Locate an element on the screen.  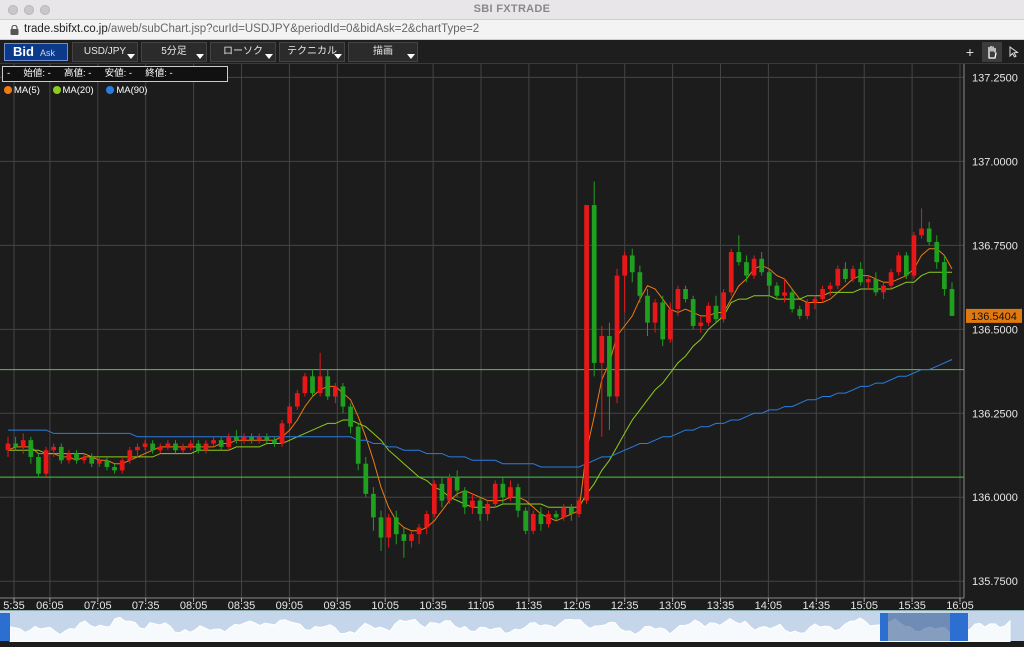
indicator-legend: MA(5) MA(20) MA(90) is located at coordinates (80, 90).